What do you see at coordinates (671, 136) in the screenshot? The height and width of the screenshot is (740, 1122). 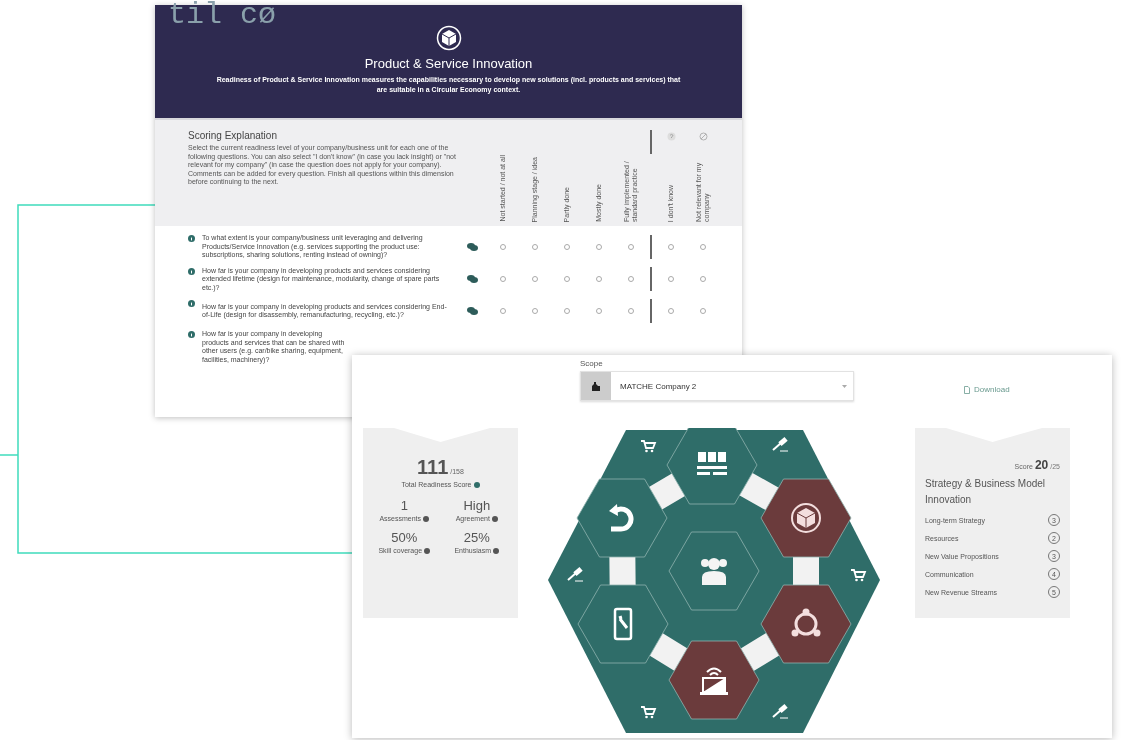 I see `question-icon` at bounding box center [671, 136].